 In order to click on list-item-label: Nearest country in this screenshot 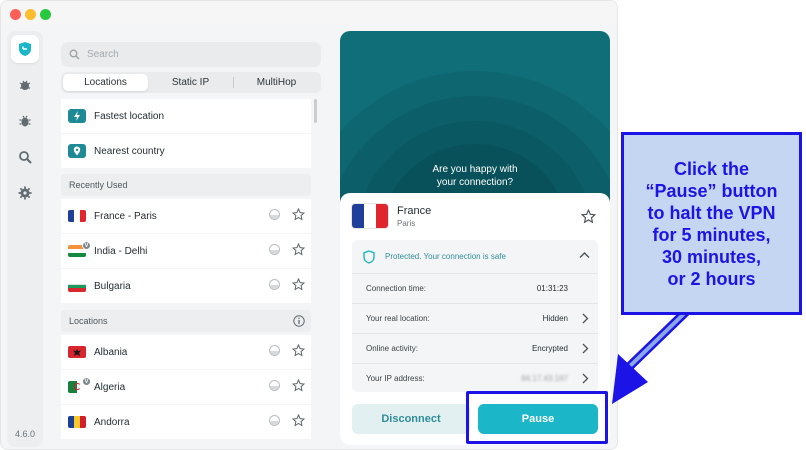, I will do `click(129, 151)`.